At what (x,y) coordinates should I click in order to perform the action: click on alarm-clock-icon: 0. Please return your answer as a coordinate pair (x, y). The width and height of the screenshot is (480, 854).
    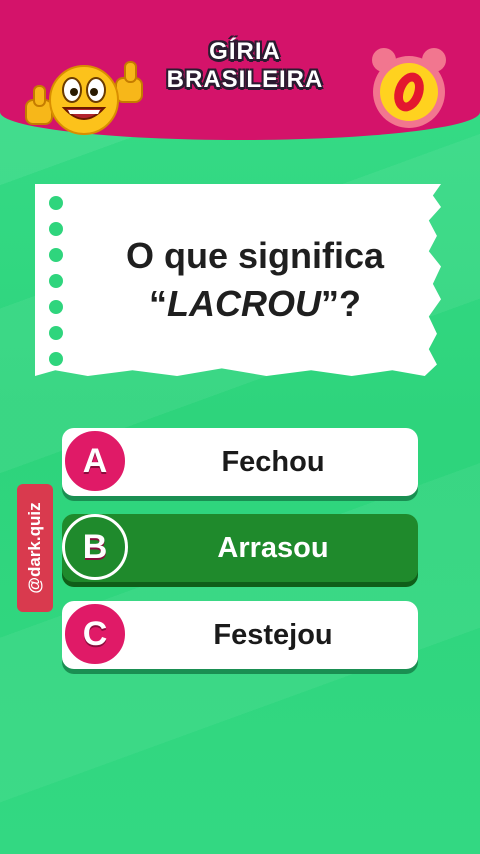
    Looking at the image, I should click on (409, 88).